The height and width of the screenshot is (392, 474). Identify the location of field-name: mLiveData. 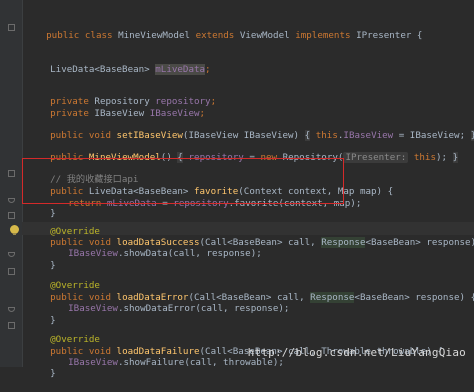
(180, 69).